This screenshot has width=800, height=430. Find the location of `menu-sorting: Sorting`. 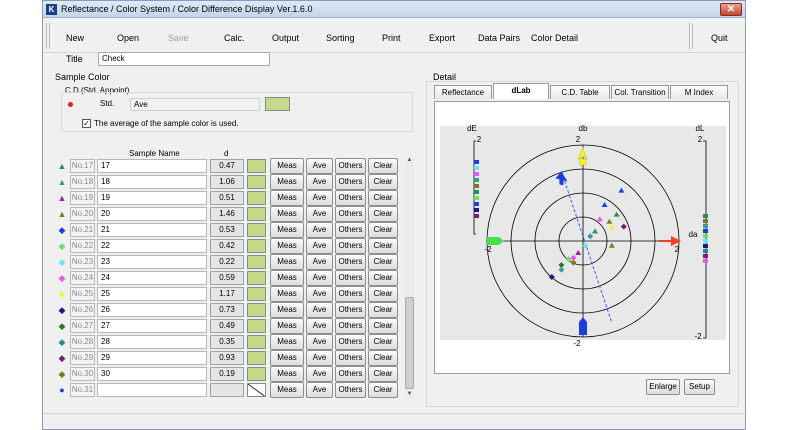

menu-sorting: Sorting is located at coordinates (340, 38).